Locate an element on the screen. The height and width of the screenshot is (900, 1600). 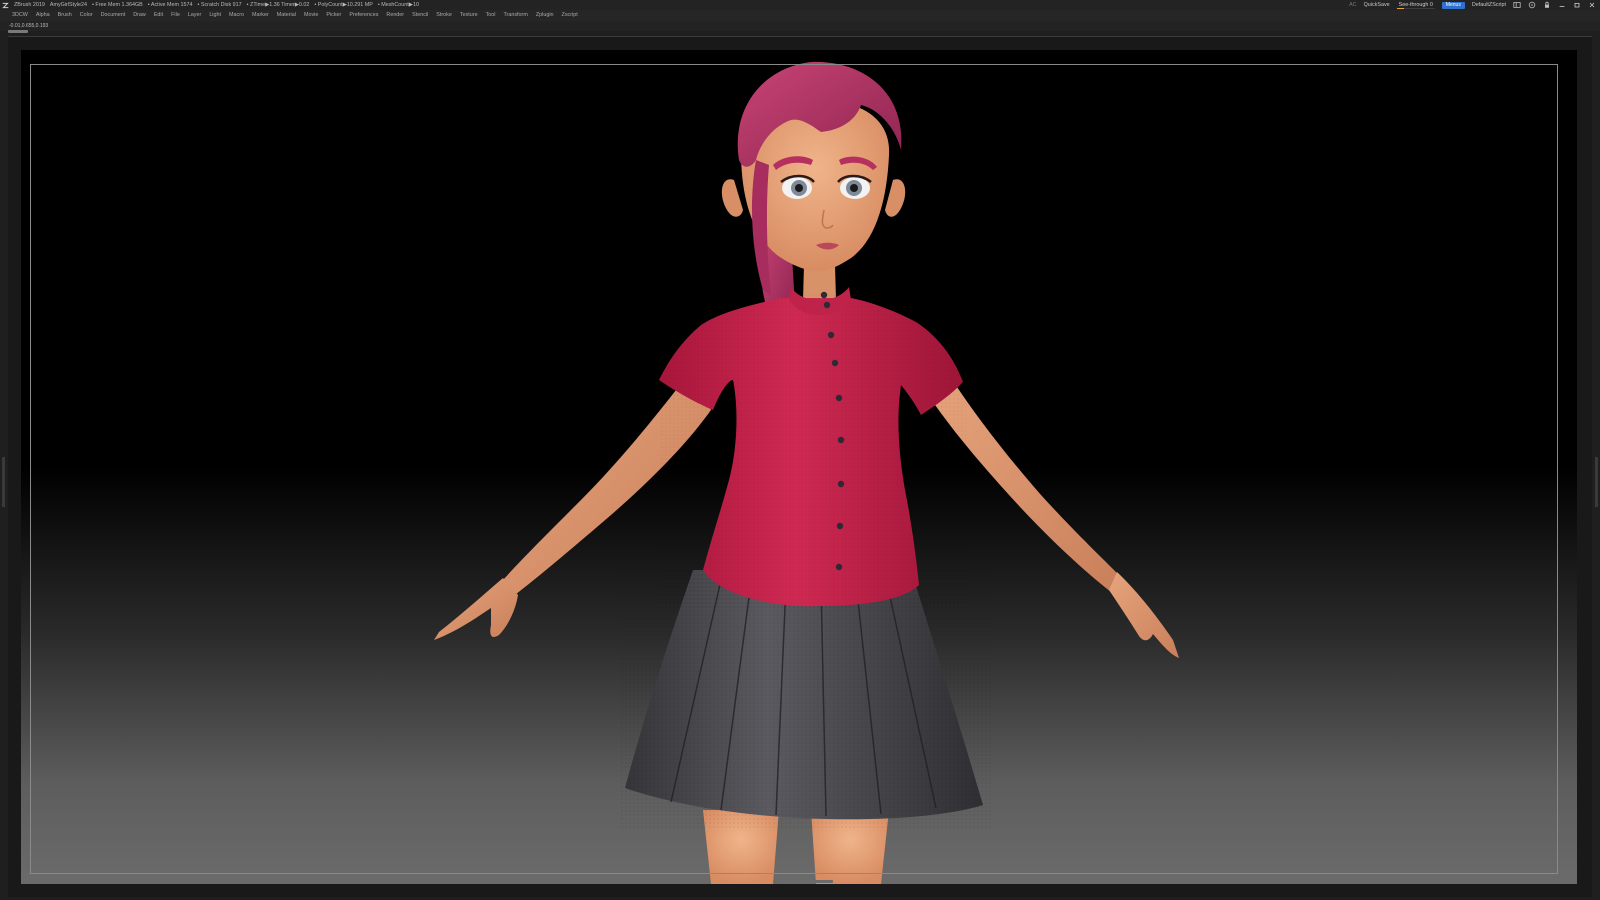
menu-macro: Macro is located at coordinates (236, 15).